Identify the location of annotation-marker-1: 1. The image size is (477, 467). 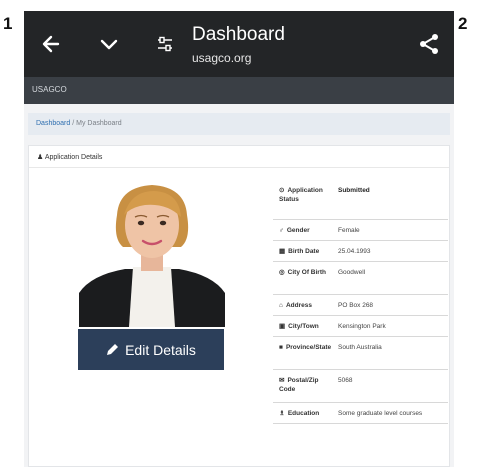
(8, 23).